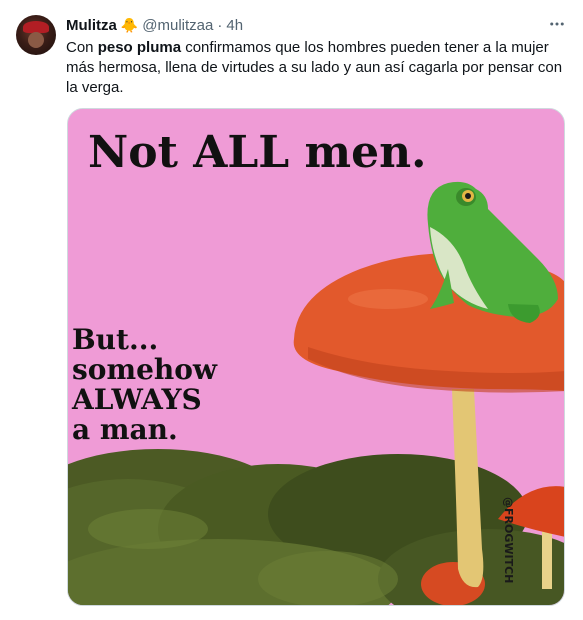  What do you see at coordinates (508, 540) in the screenshot?
I see `meme-watermark: @FROGWITCH` at bounding box center [508, 540].